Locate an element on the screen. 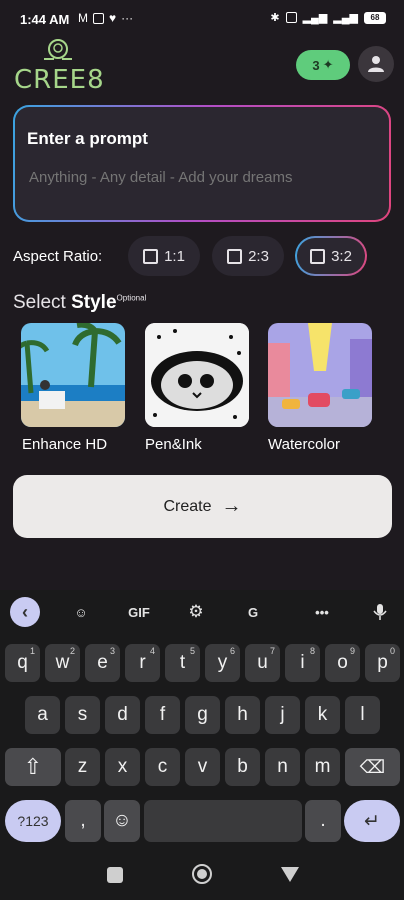 Image resolution: width=404 pixels, height=900 pixels. key-number-hint: 7 is located at coordinates (272, 651).